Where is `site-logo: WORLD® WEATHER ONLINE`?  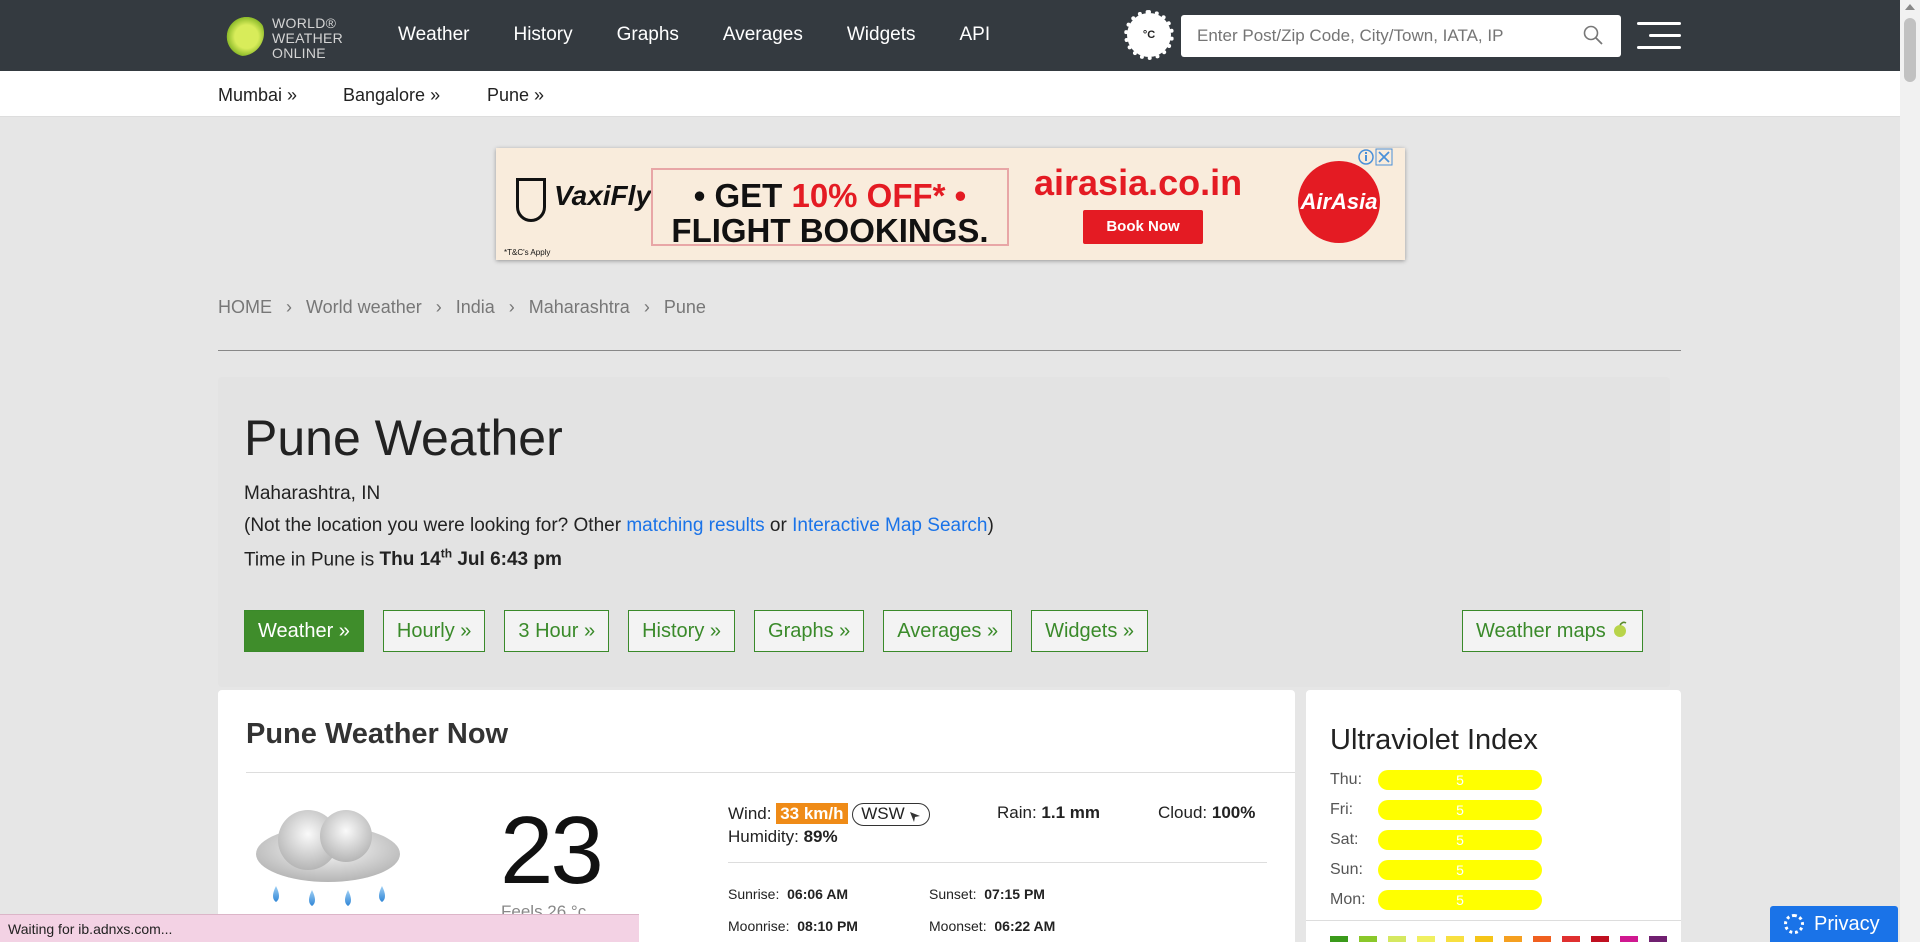 site-logo: WORLD® WEATHER ONLINE is located at coordinates (283, 33).